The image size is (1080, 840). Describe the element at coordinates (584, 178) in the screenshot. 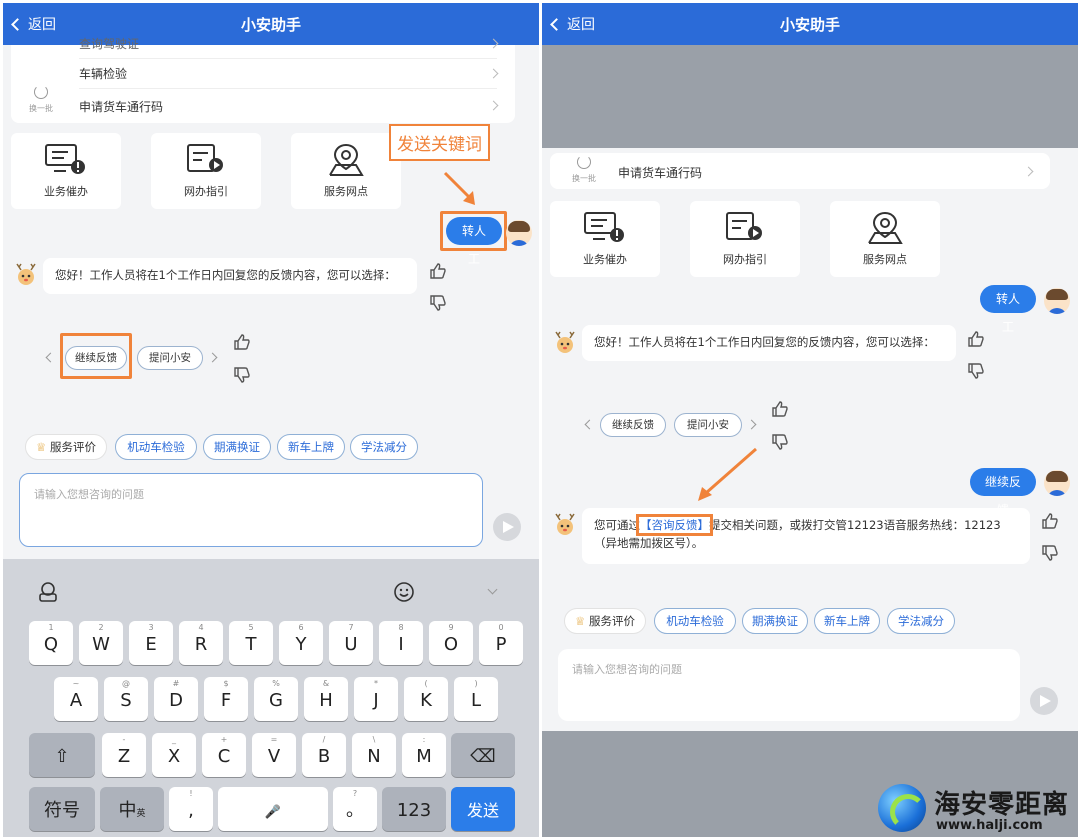

I see `refresh-label: 换一批` at that location.